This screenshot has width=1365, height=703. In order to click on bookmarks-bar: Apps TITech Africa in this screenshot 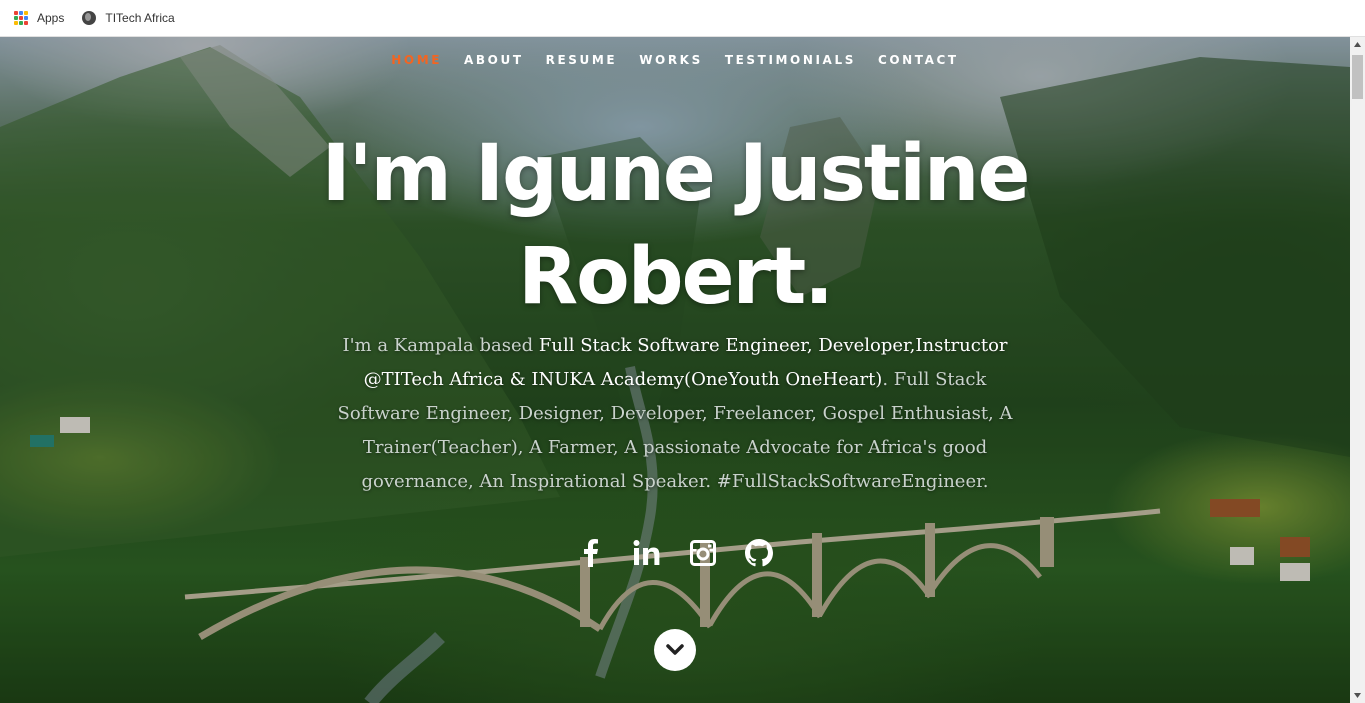, I will do `click(682, 18)`.